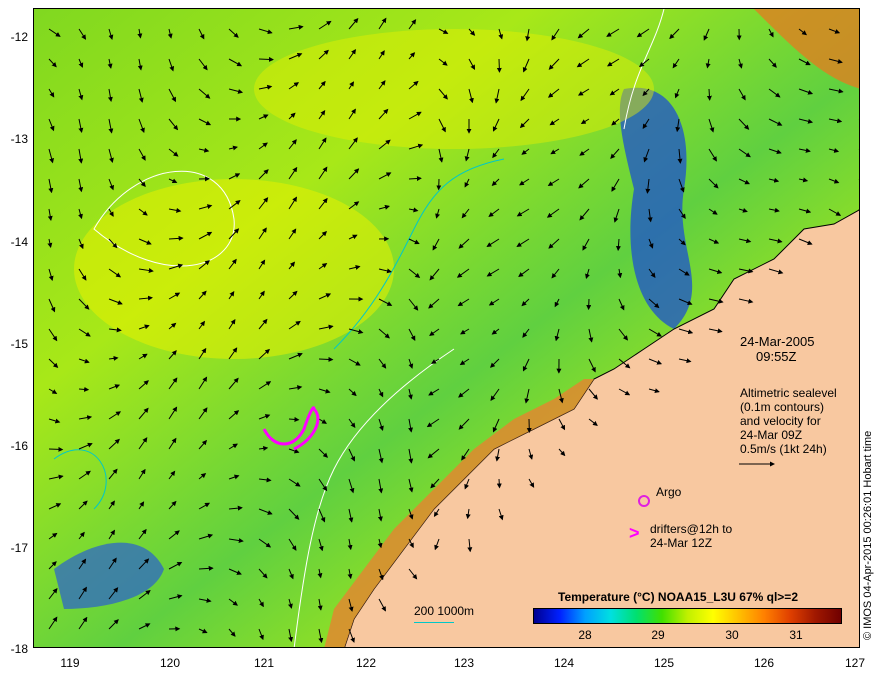  Describe the element at coordinates (634, 533) in the screenshot. I see `drifter-symbol: >` at that location.